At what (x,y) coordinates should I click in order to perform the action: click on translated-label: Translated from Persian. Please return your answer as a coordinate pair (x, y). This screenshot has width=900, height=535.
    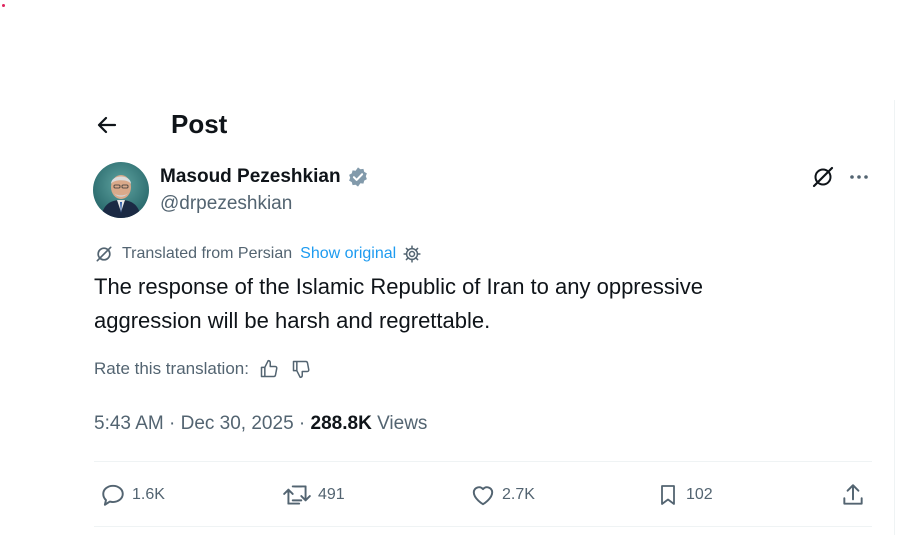
    Looking at the image, I should click on (207, 253).